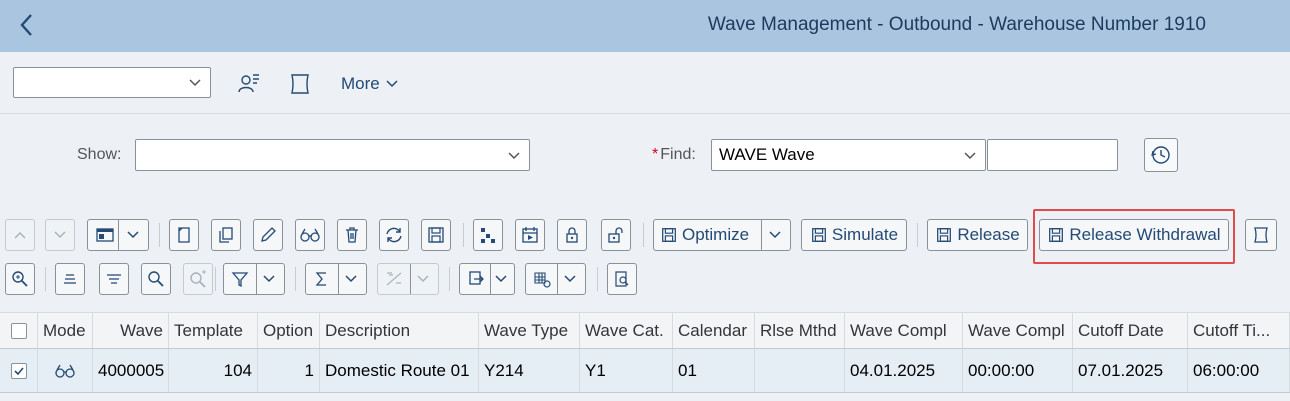  What do you see at coordinates (714, 370) in the screenshot?
I see `calendar-cell: 01` at bounding box center [714, 370].